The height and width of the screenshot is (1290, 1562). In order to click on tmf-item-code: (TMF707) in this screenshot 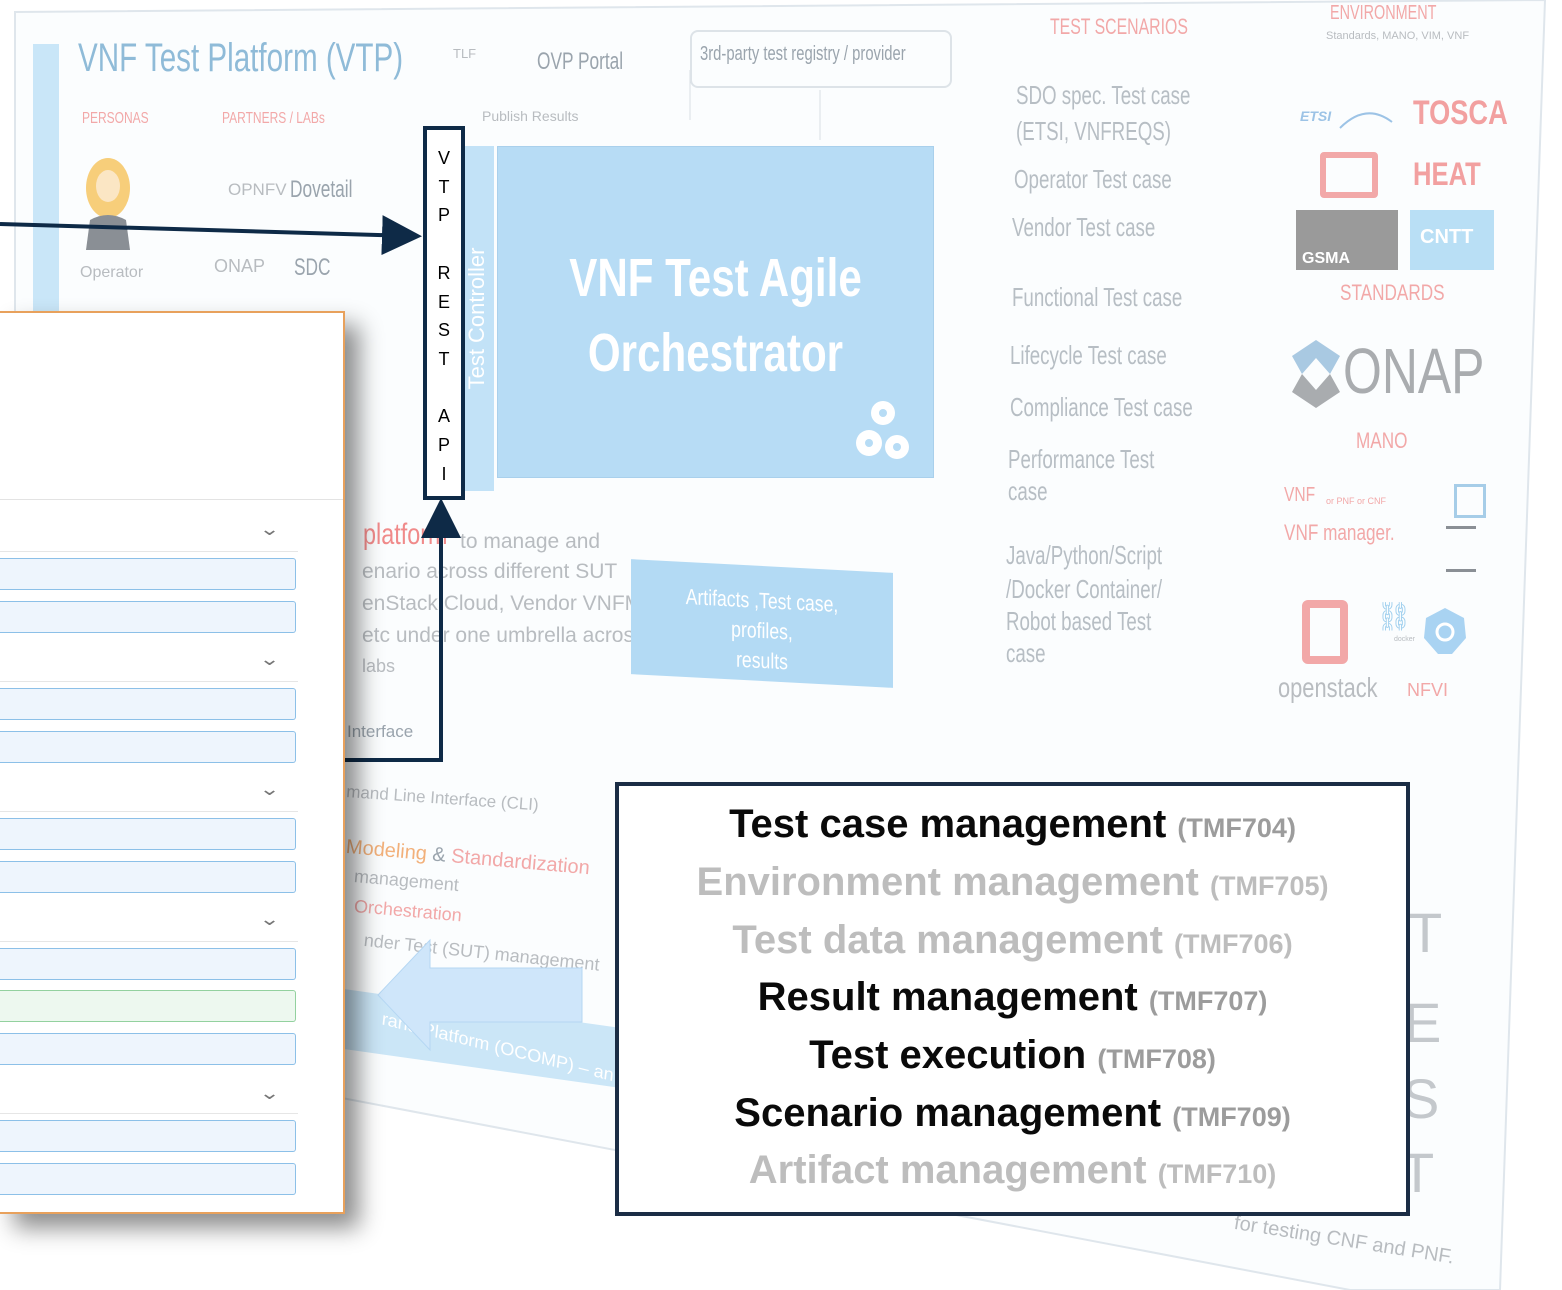, I will do `click(1208, 1001)`.